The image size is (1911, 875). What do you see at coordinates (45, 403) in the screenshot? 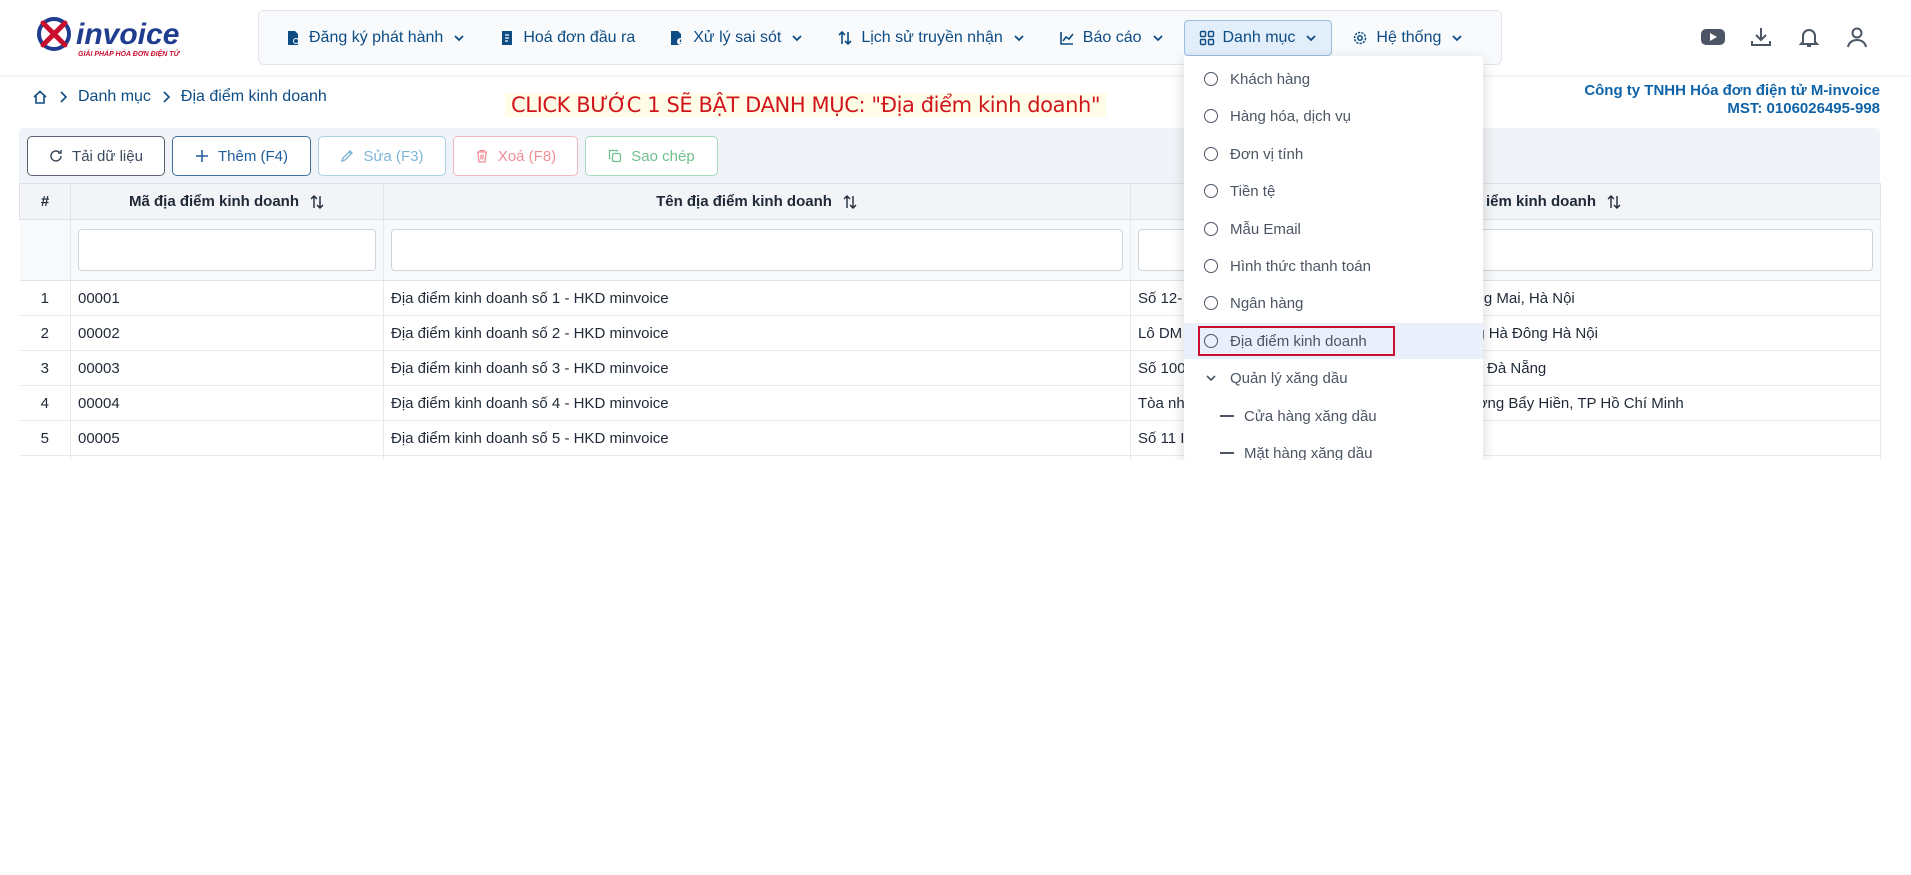
I see `row-index: 4` at bounding box center [45, 403].